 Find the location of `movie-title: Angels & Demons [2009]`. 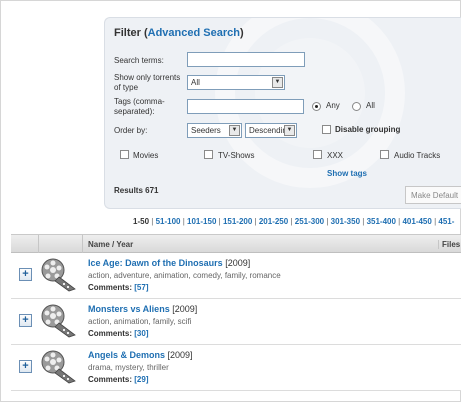

movie-title: Angels & Demons [2009] is located at coordinates (140, 355).